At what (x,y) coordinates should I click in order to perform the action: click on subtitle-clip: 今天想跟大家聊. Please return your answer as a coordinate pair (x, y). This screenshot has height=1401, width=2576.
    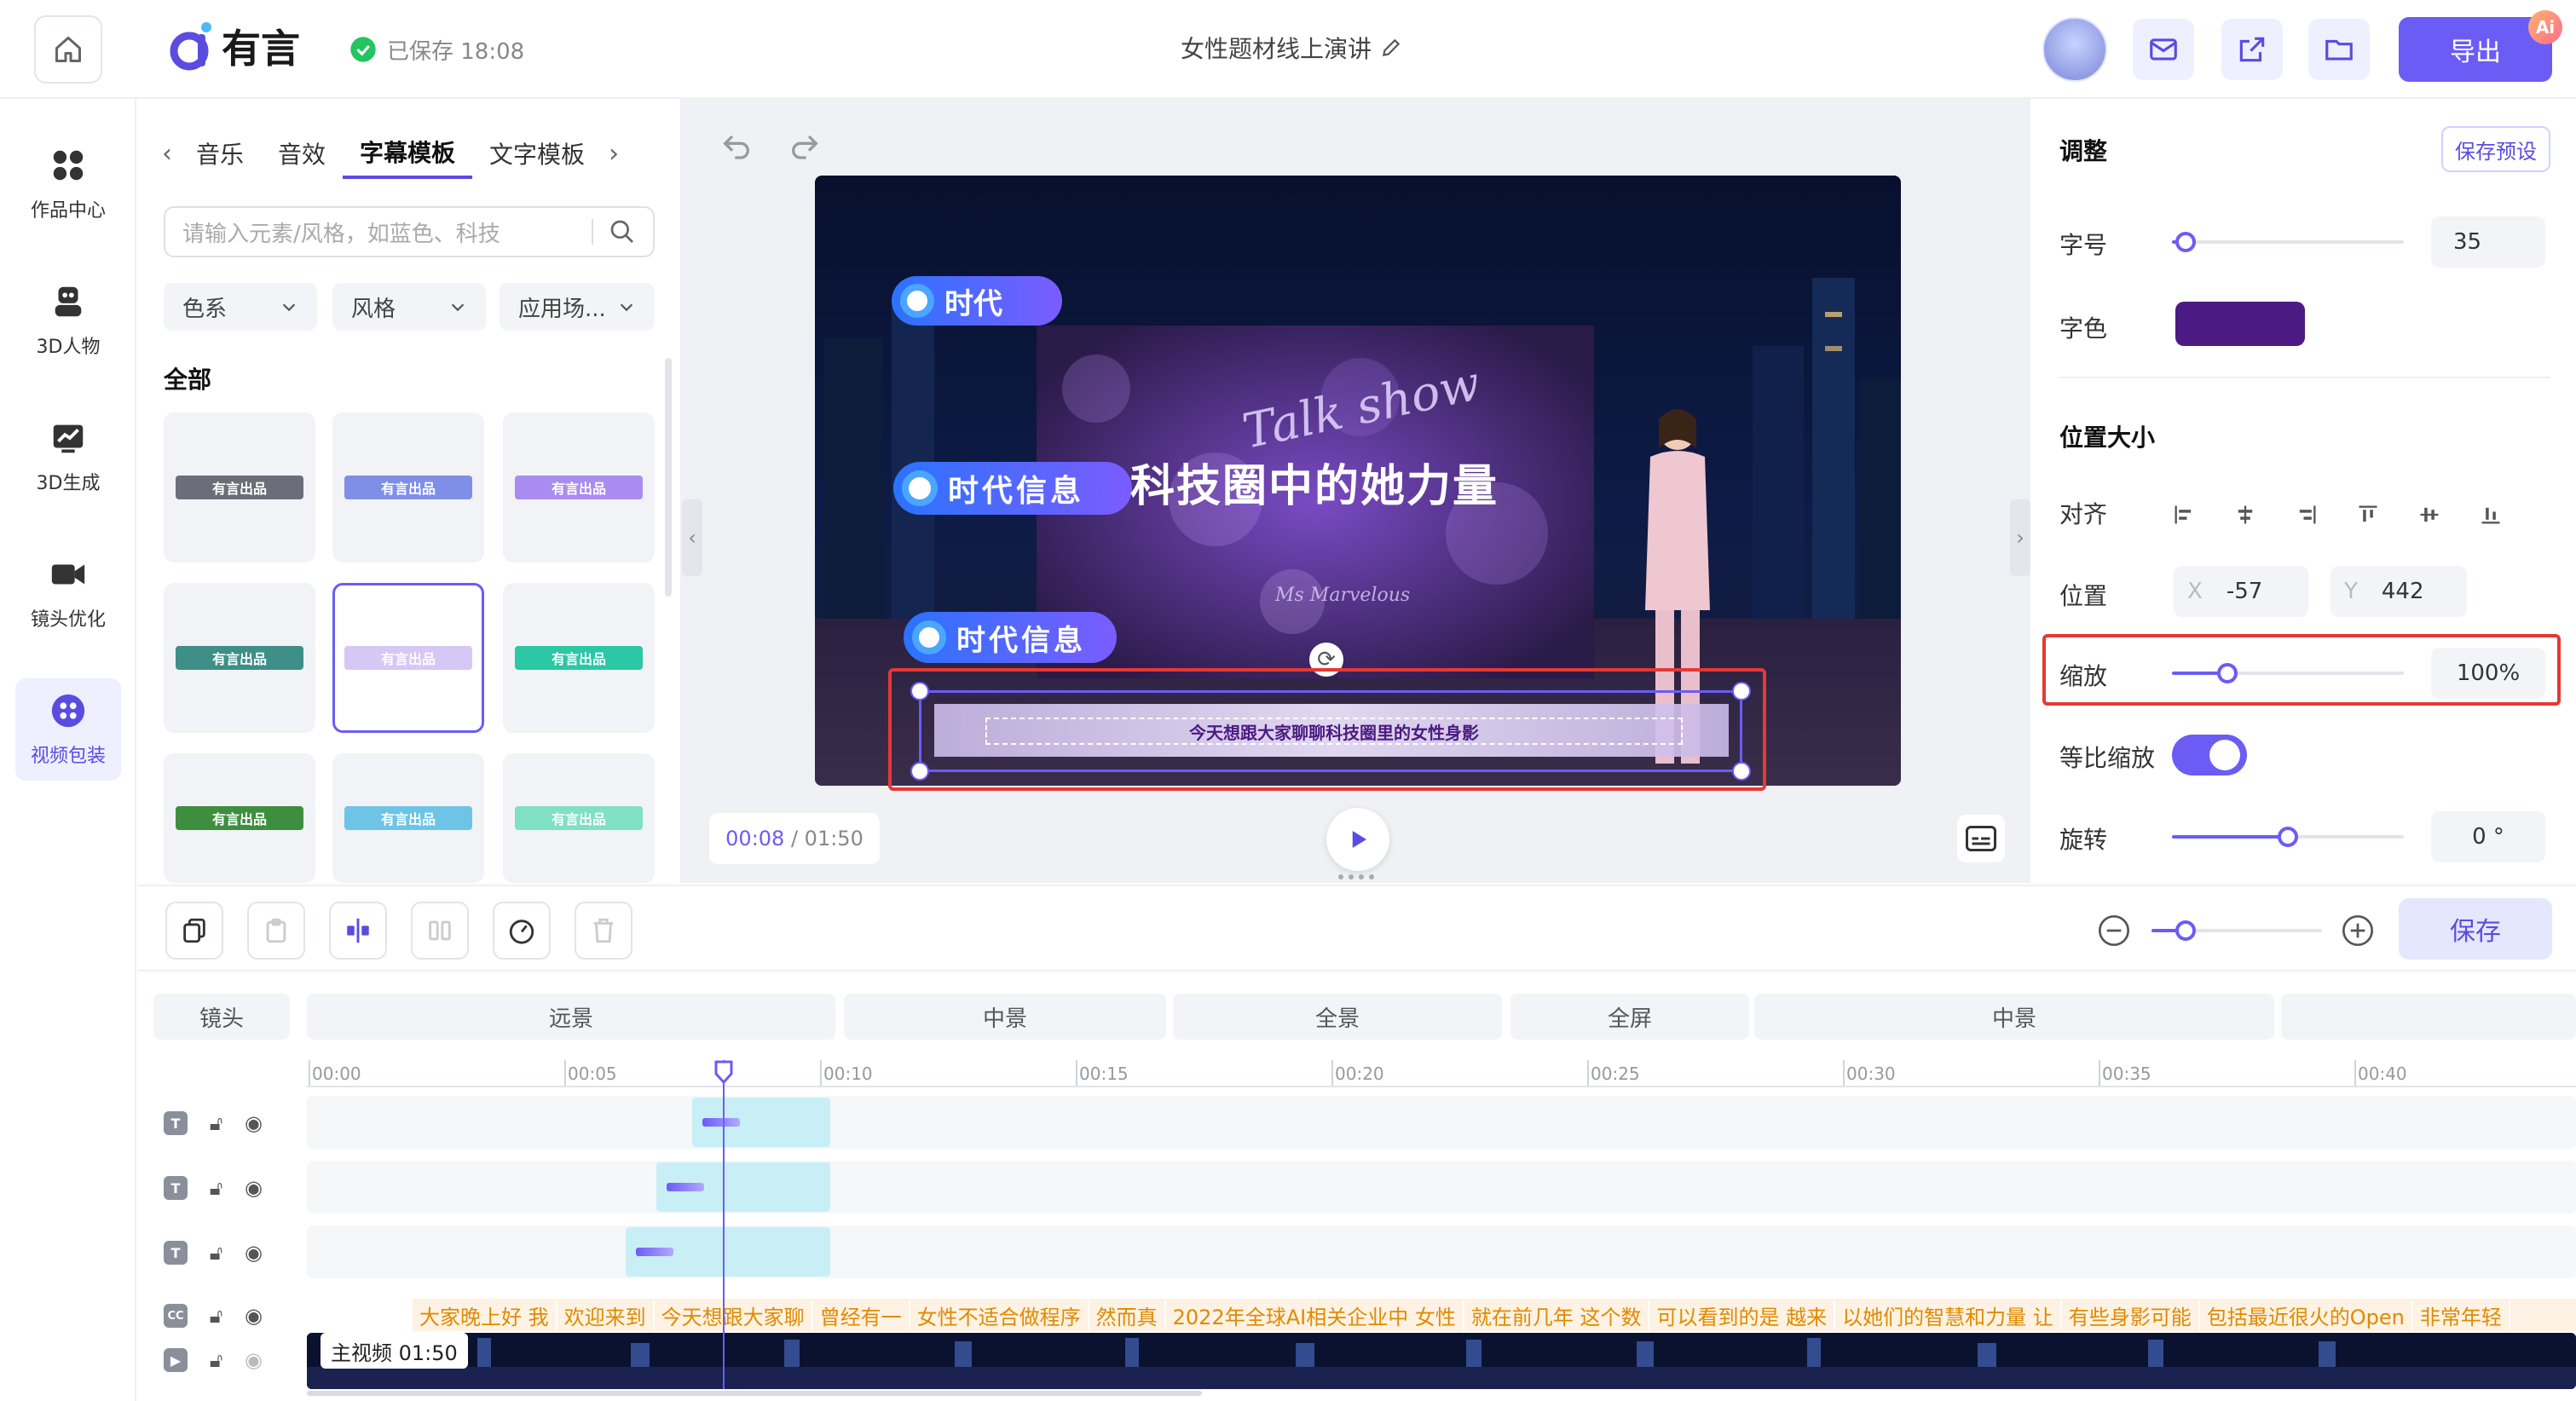
    Looking at the image, I should click on (734, 1315).